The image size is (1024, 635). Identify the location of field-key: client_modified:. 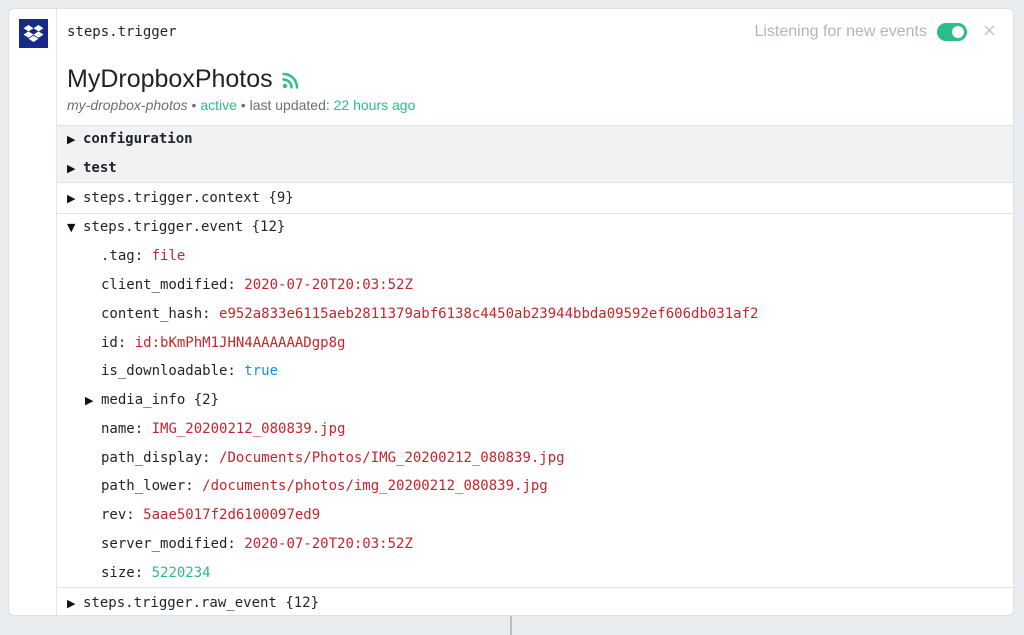
(168, 285).